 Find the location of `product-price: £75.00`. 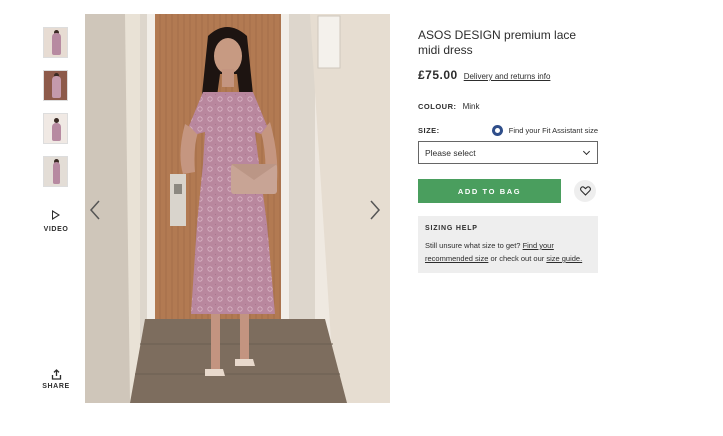

product-price: £75.00 is located at coordinates (438, 75).